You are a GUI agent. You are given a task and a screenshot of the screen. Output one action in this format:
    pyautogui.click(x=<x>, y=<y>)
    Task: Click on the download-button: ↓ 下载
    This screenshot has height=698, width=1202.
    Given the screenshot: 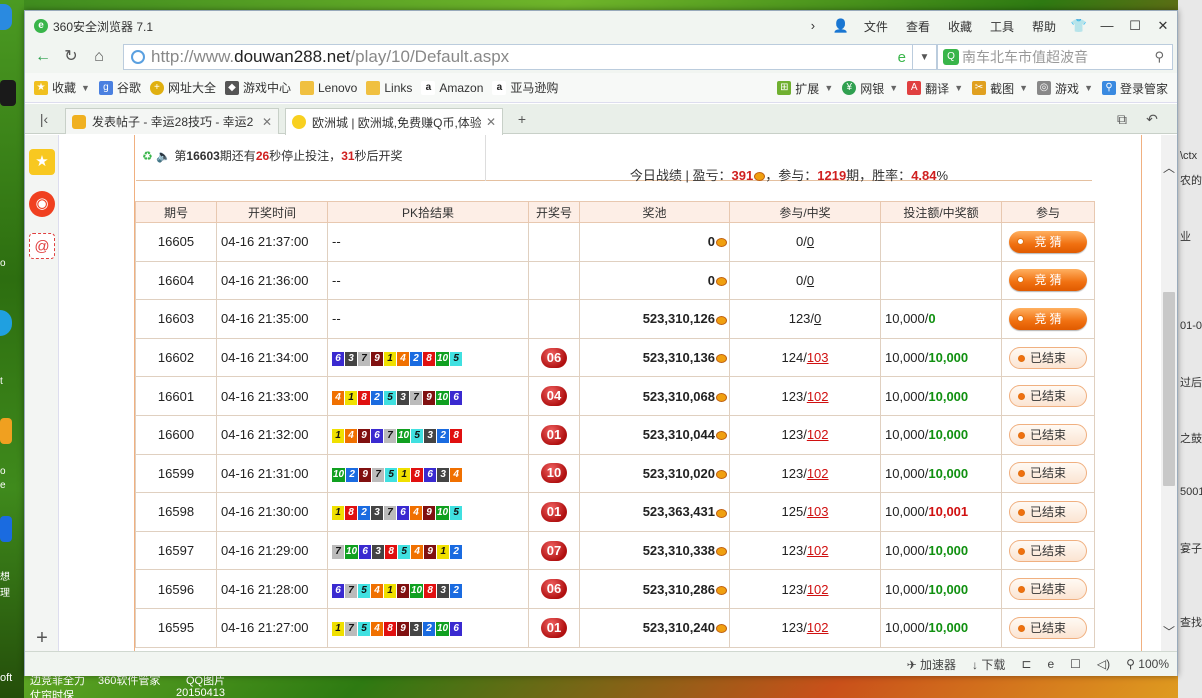 What is the action you would take?
    pyautogui.click(x=988, y=664)
    